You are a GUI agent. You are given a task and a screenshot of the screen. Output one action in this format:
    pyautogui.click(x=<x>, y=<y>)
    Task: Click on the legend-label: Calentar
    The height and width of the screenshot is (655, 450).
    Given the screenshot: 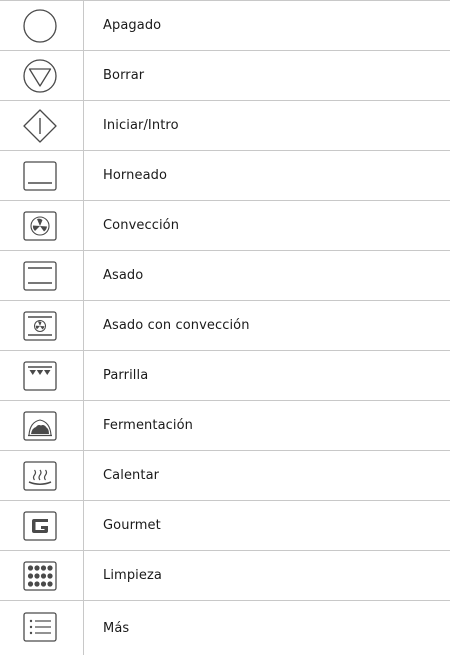 What is the action you would take?
    pyautogui.click(x=131, y=475)
    